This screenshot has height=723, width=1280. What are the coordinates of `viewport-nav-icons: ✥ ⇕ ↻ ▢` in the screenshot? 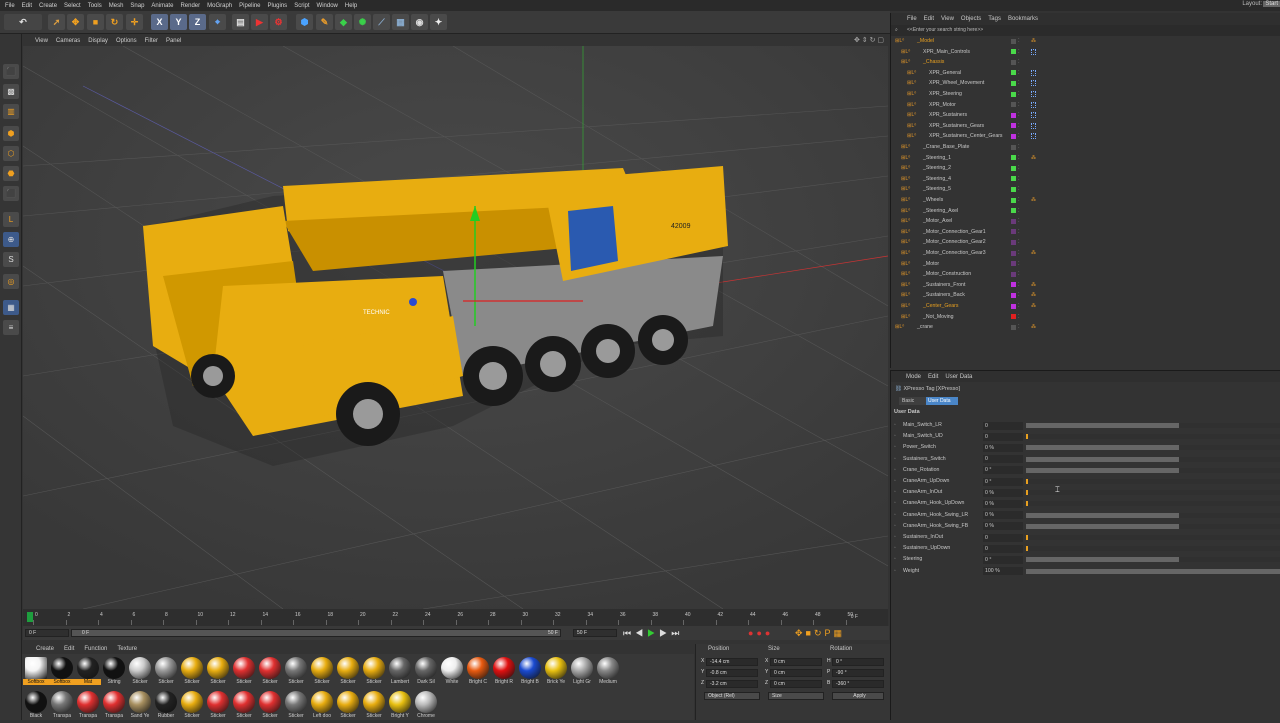 It's located at (869, 40).